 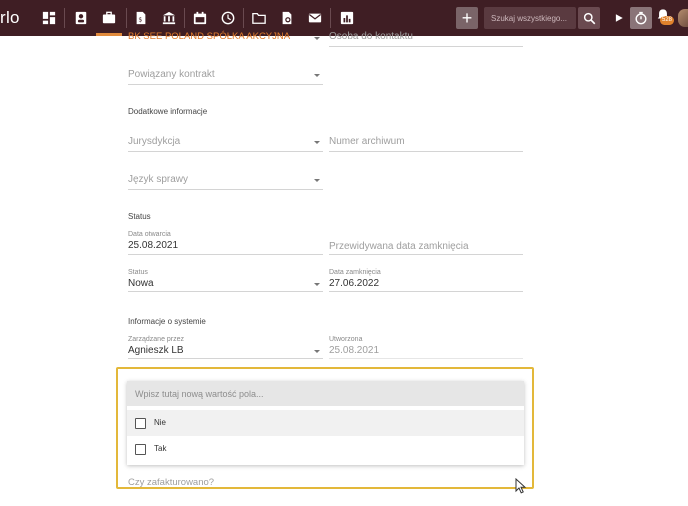 I want to click on status-label: Status, so click(x=138, y=272).